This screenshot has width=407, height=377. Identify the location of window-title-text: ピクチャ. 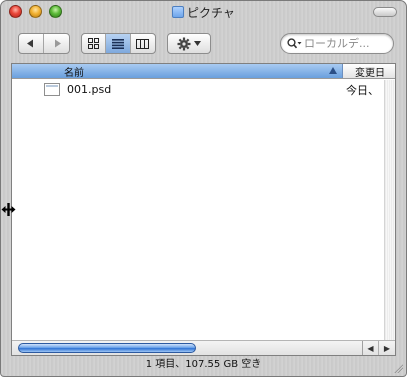
(211, 13).